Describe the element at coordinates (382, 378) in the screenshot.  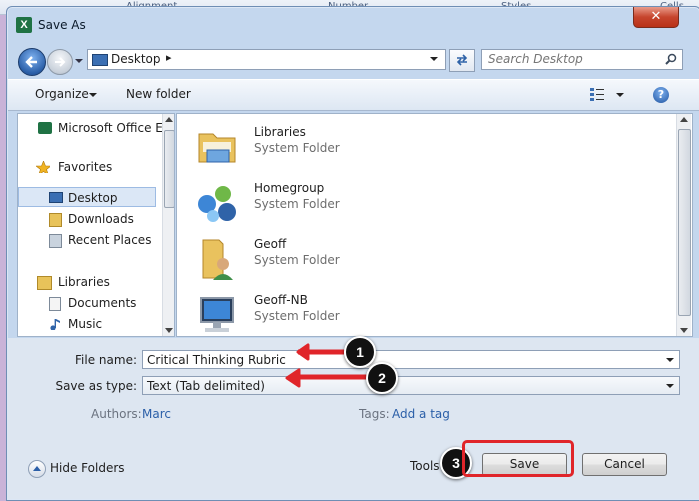
I see `step-2-callout: 2` at that location.